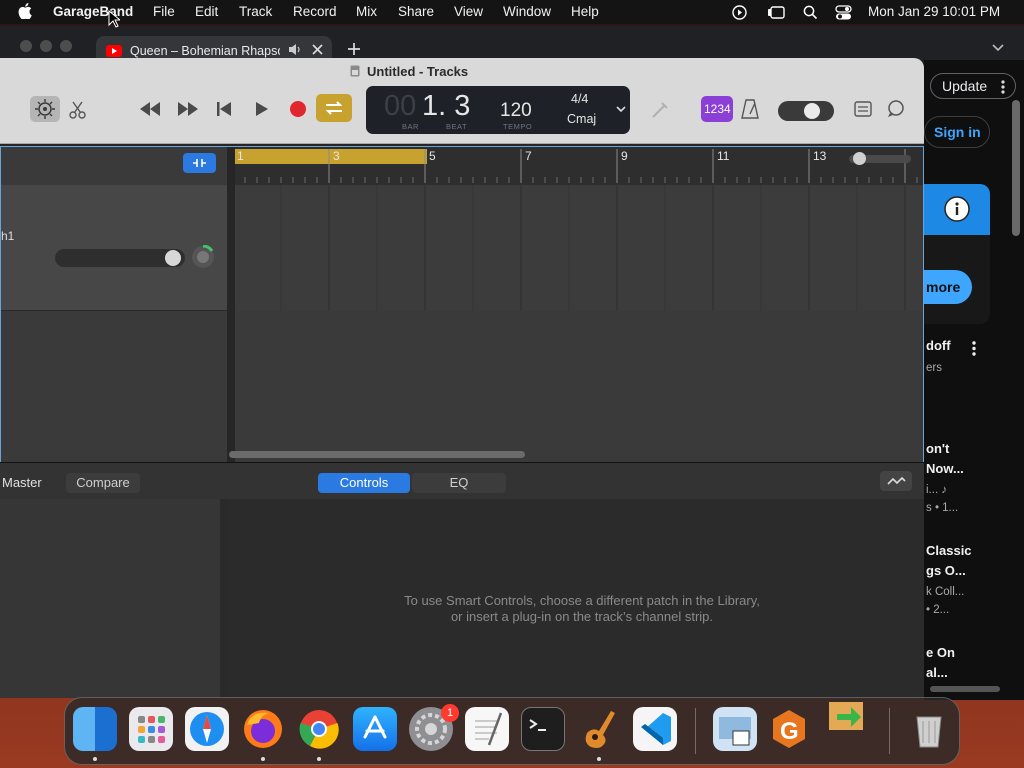 The image size is (1024, 768). I want to click on sign-in-button: Sign in, so click(957, 132).